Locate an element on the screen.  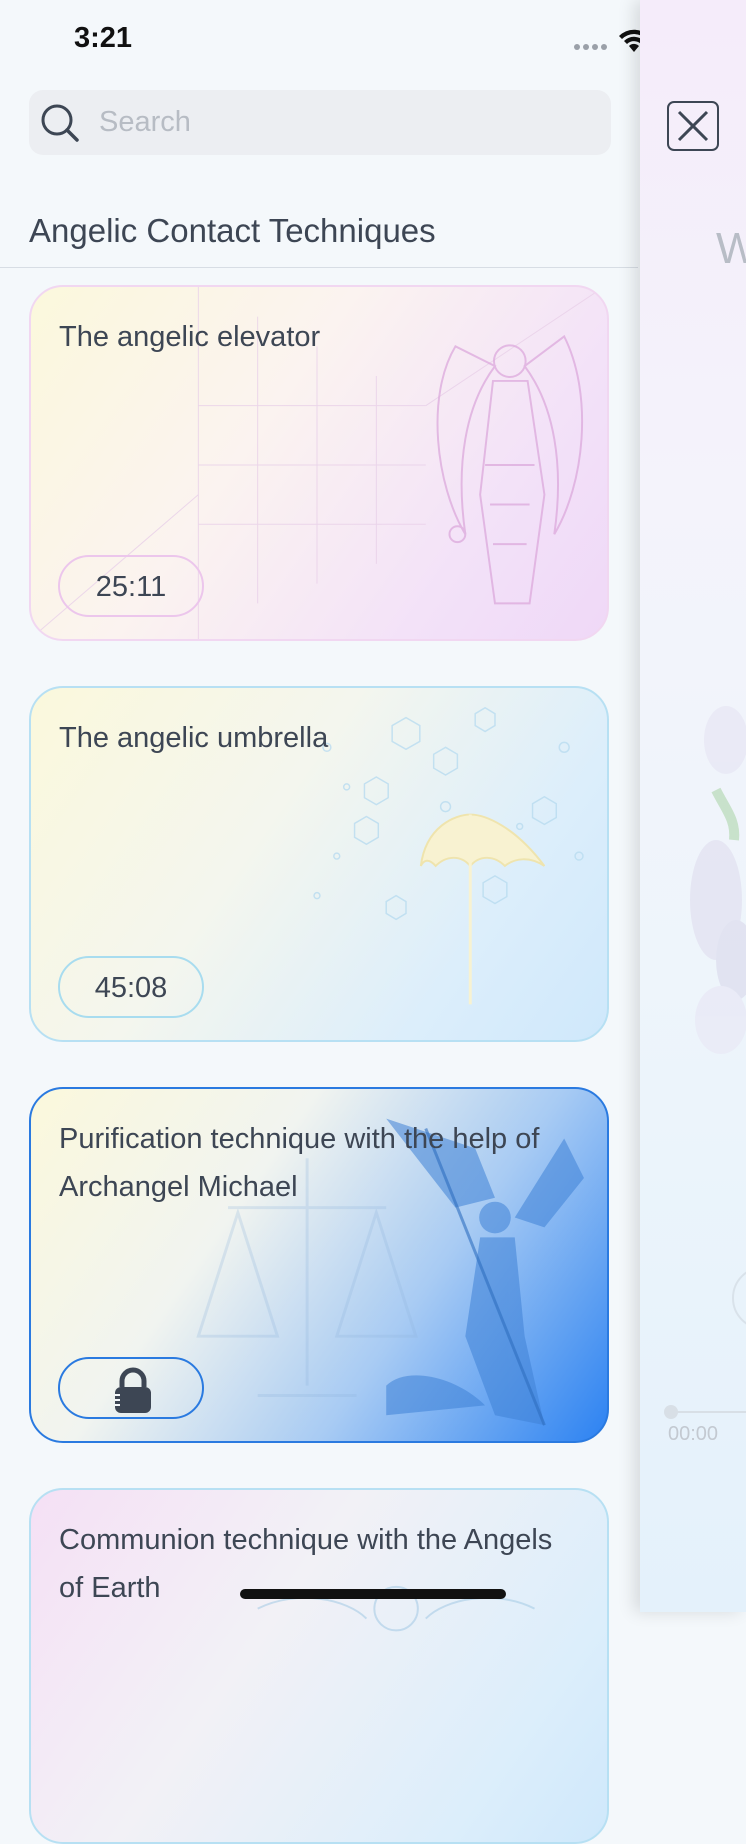
progress-knob is located at coordinates (671, 1412).